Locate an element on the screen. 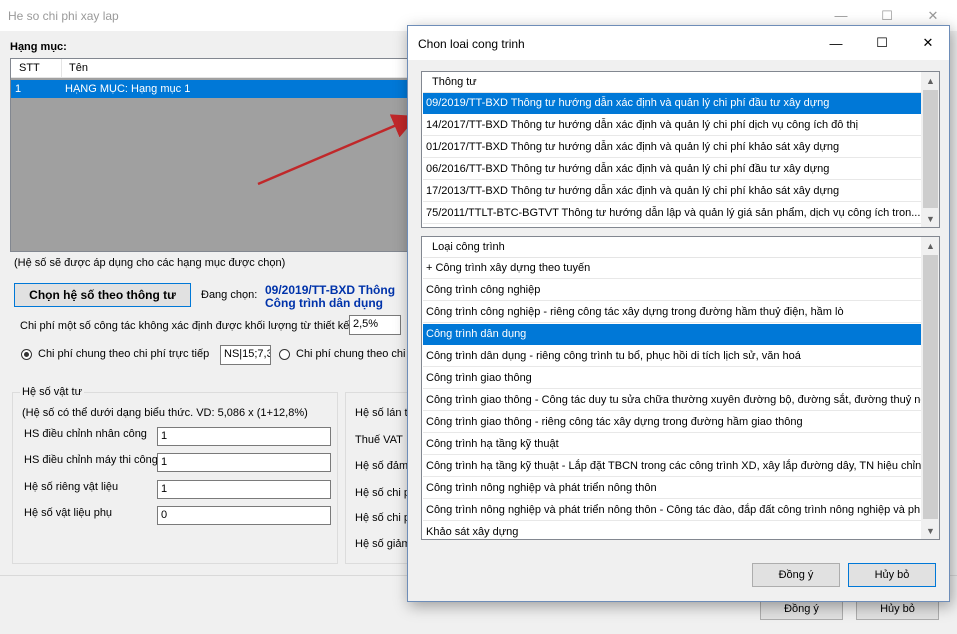 The height and width of the screenshot is (634, 957). dialog-titlebar: Chon loai cong trinh — ☐ ✕ is located at coordinates (678, 43).